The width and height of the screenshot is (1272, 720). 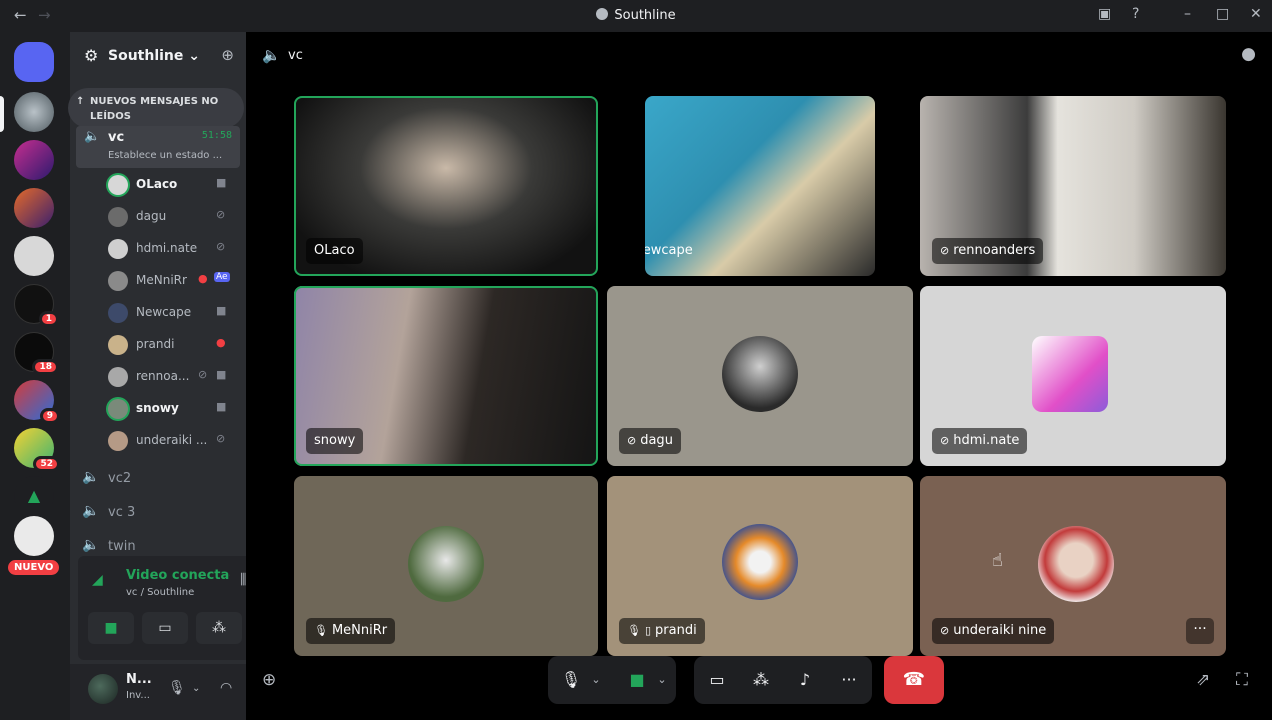 I want to click on server-gear-icon: ⚙, so click(x=91, y=55).